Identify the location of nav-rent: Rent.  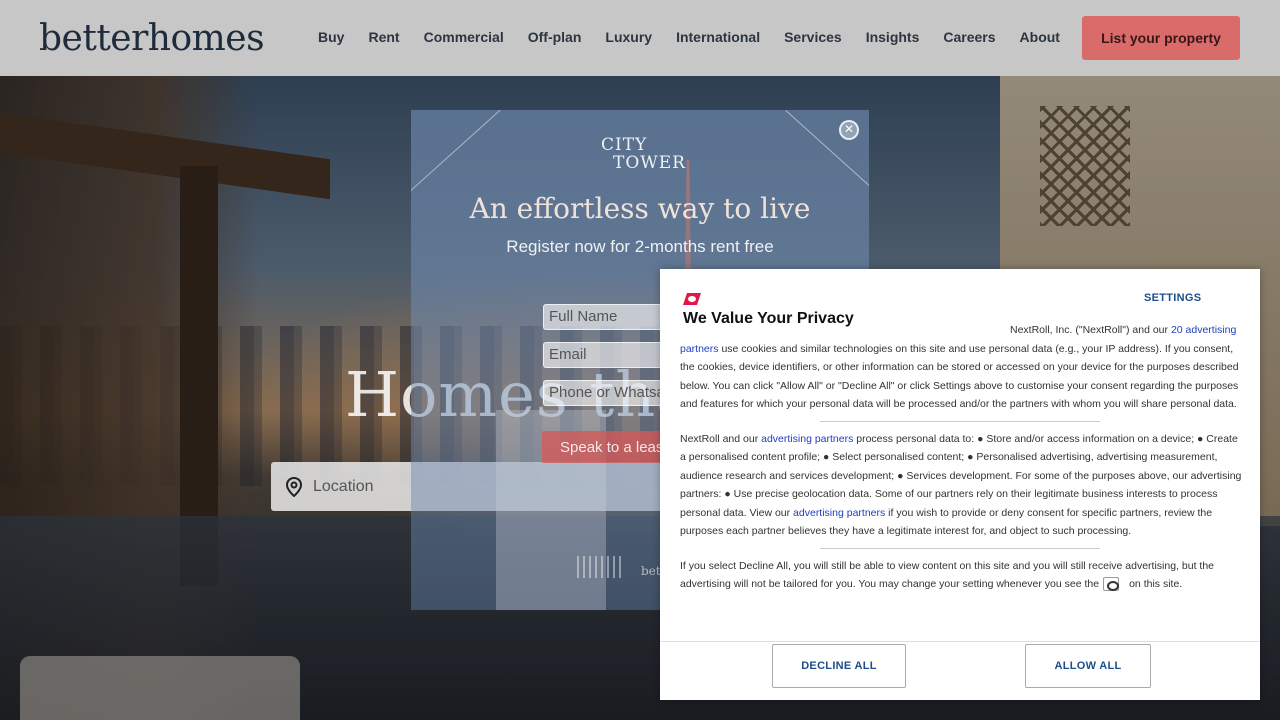
(383, 37).